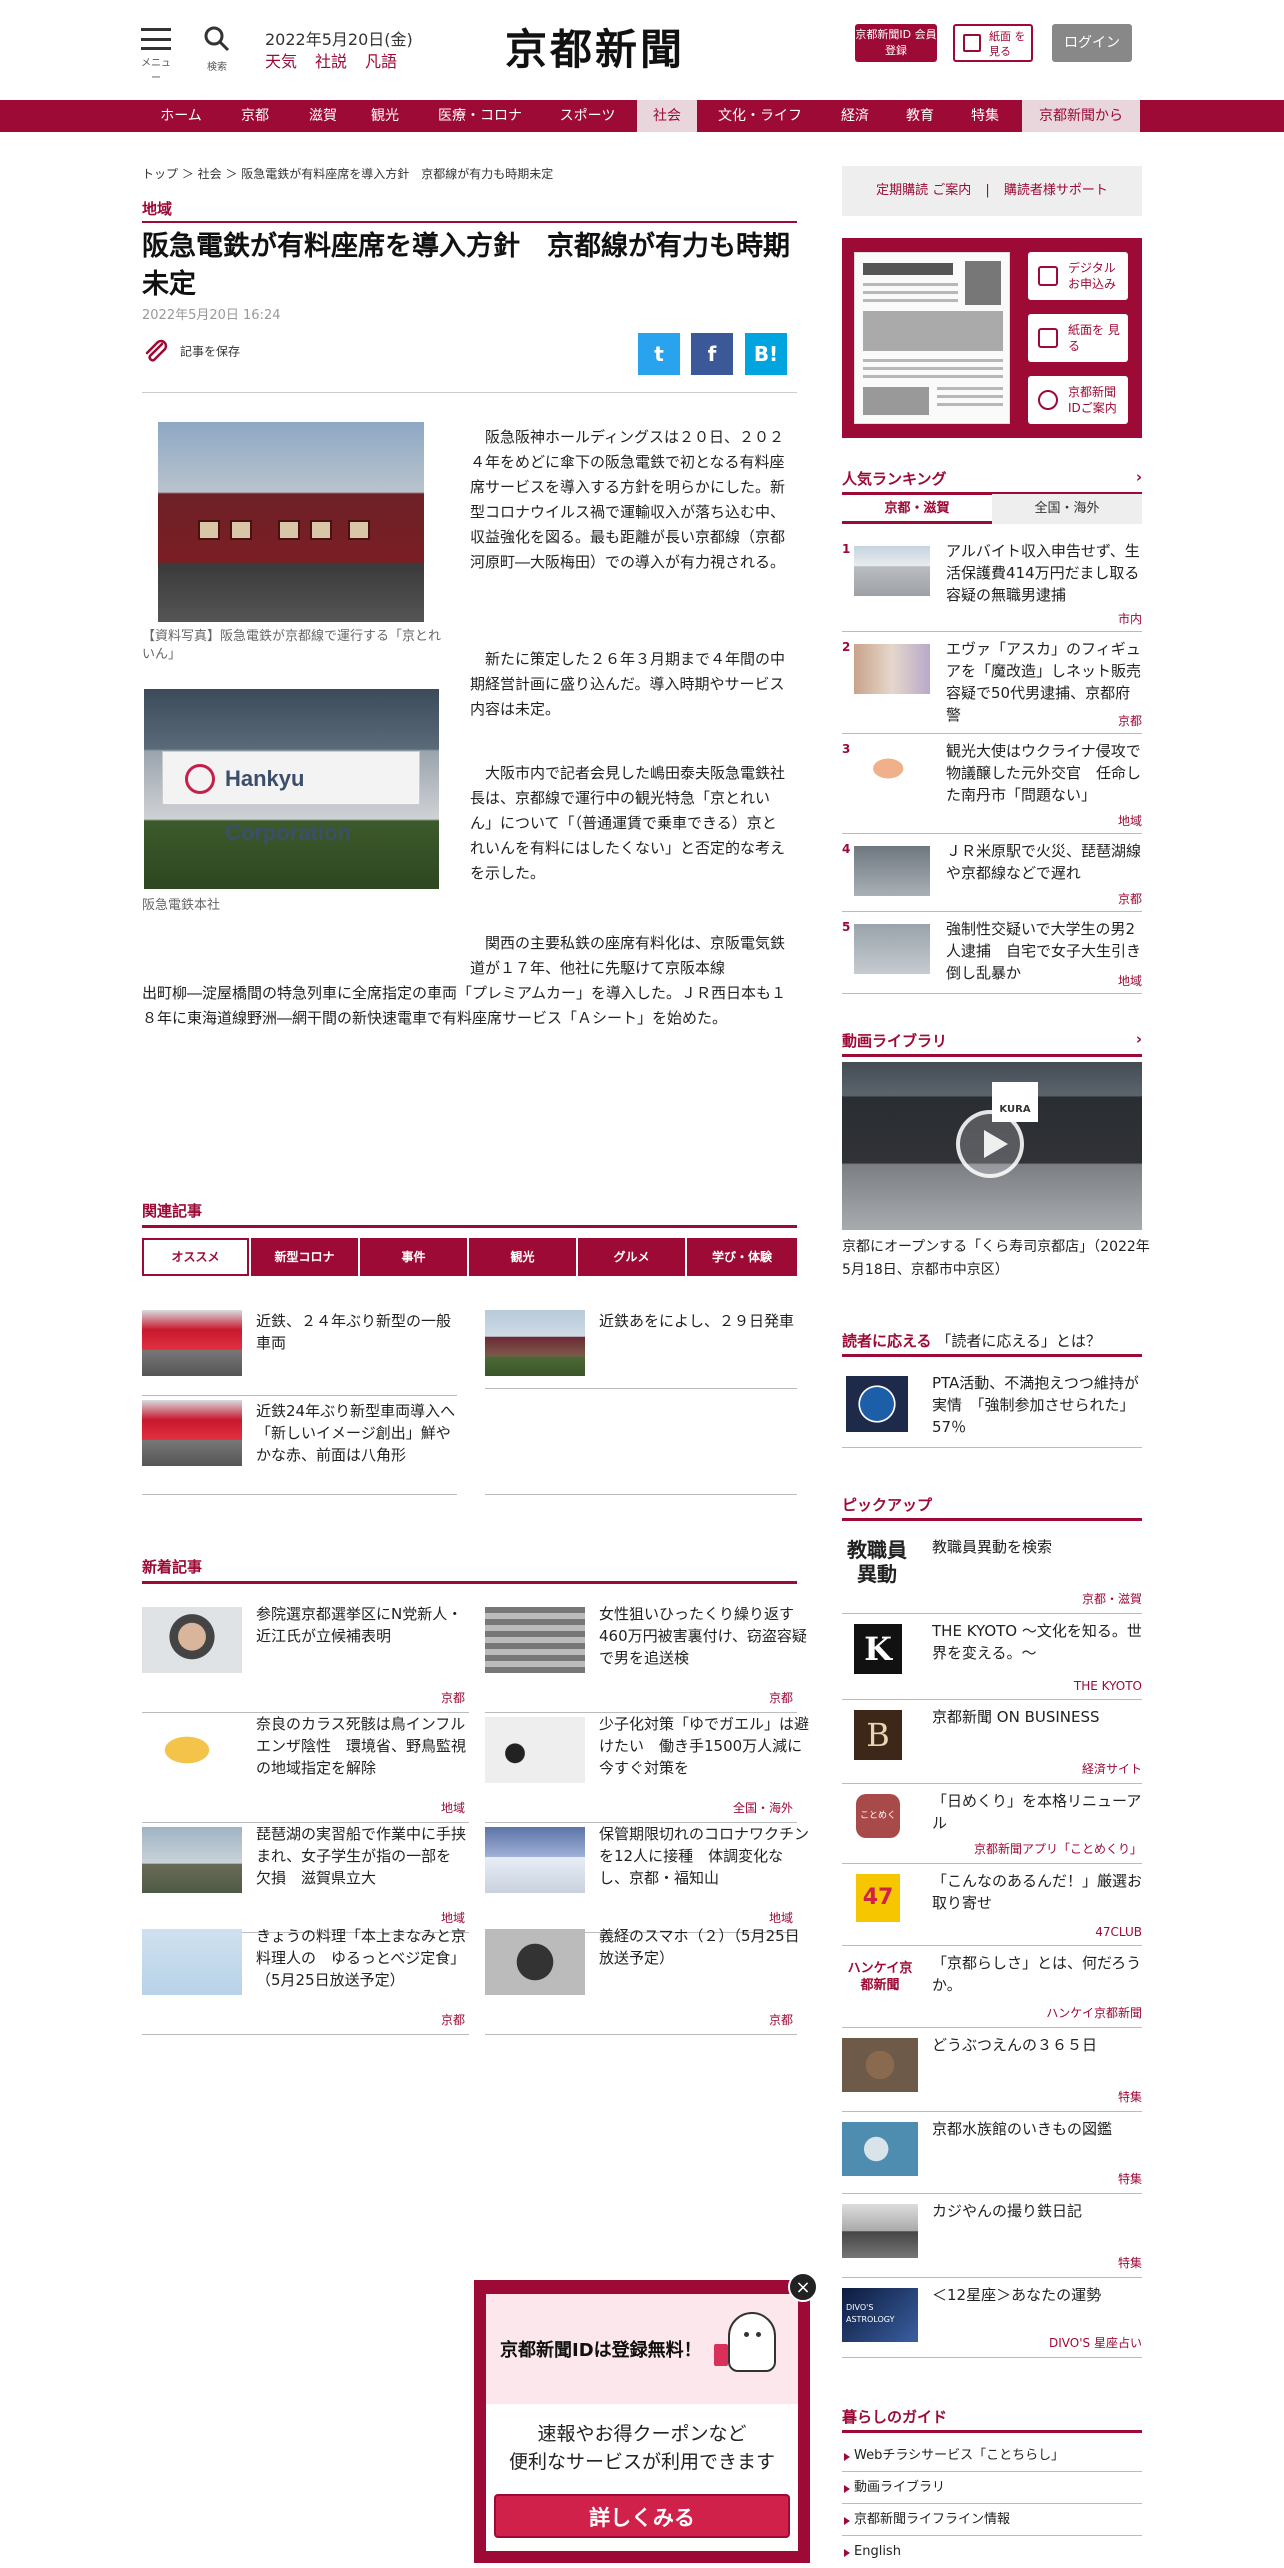  Describe the element at coordinates (1078, 276) in the screenshot. I see `digital-apply-button: デジタル お申込み` at that location.